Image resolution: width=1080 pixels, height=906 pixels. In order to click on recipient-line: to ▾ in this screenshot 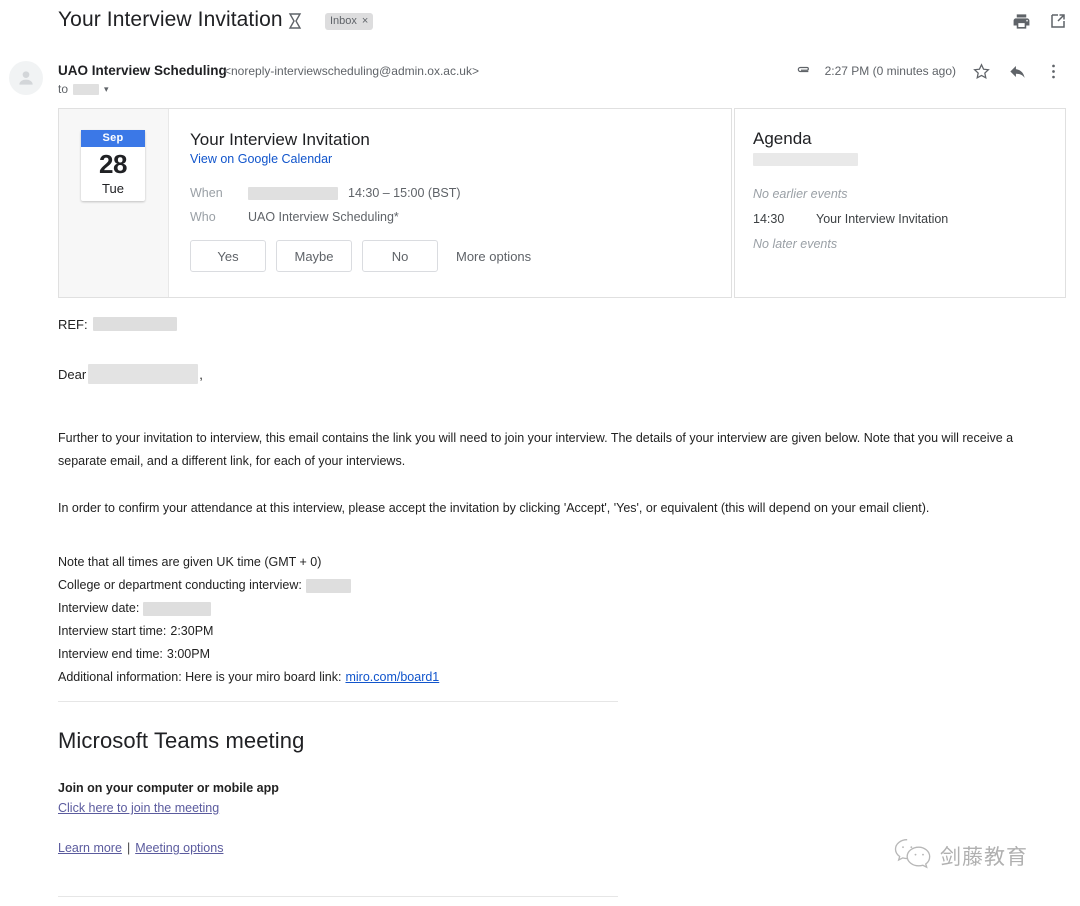, I will do `click(83, 89)`.